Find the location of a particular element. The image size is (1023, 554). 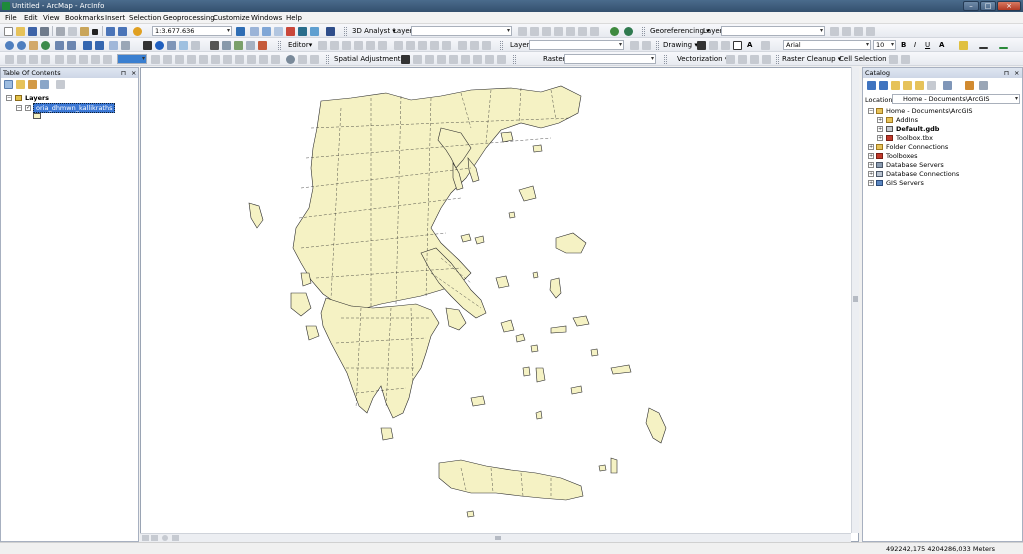

catalog-views-icon is located at coordinates (947, 85).